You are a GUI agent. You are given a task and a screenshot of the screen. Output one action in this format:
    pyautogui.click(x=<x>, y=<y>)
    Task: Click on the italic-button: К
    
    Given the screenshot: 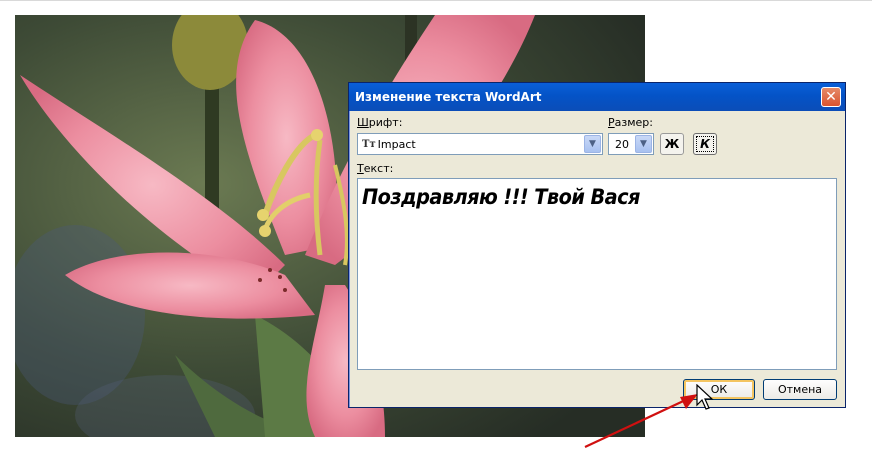 What is the action you would take?
    pyautogui.click(x=705, y=144)
    